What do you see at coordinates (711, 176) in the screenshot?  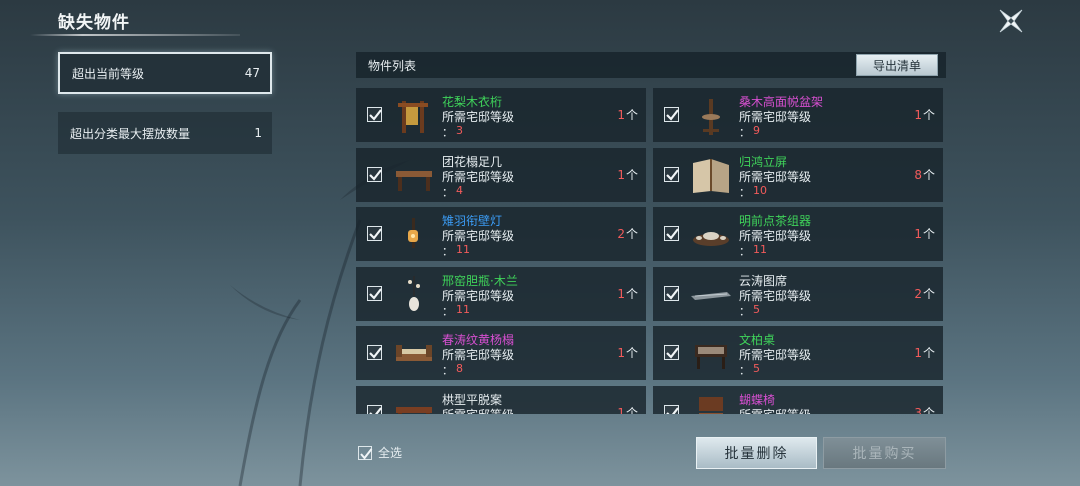 I see `screen-icon` at bounding box center [711, 176].